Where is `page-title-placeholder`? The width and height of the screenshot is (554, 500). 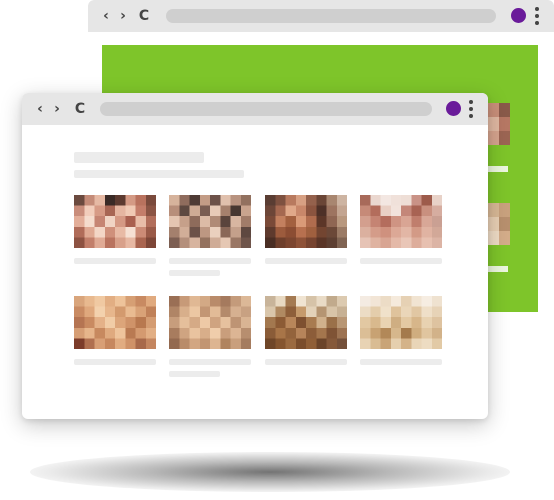
page-title-placeholder is located at coordinates (139, 157).